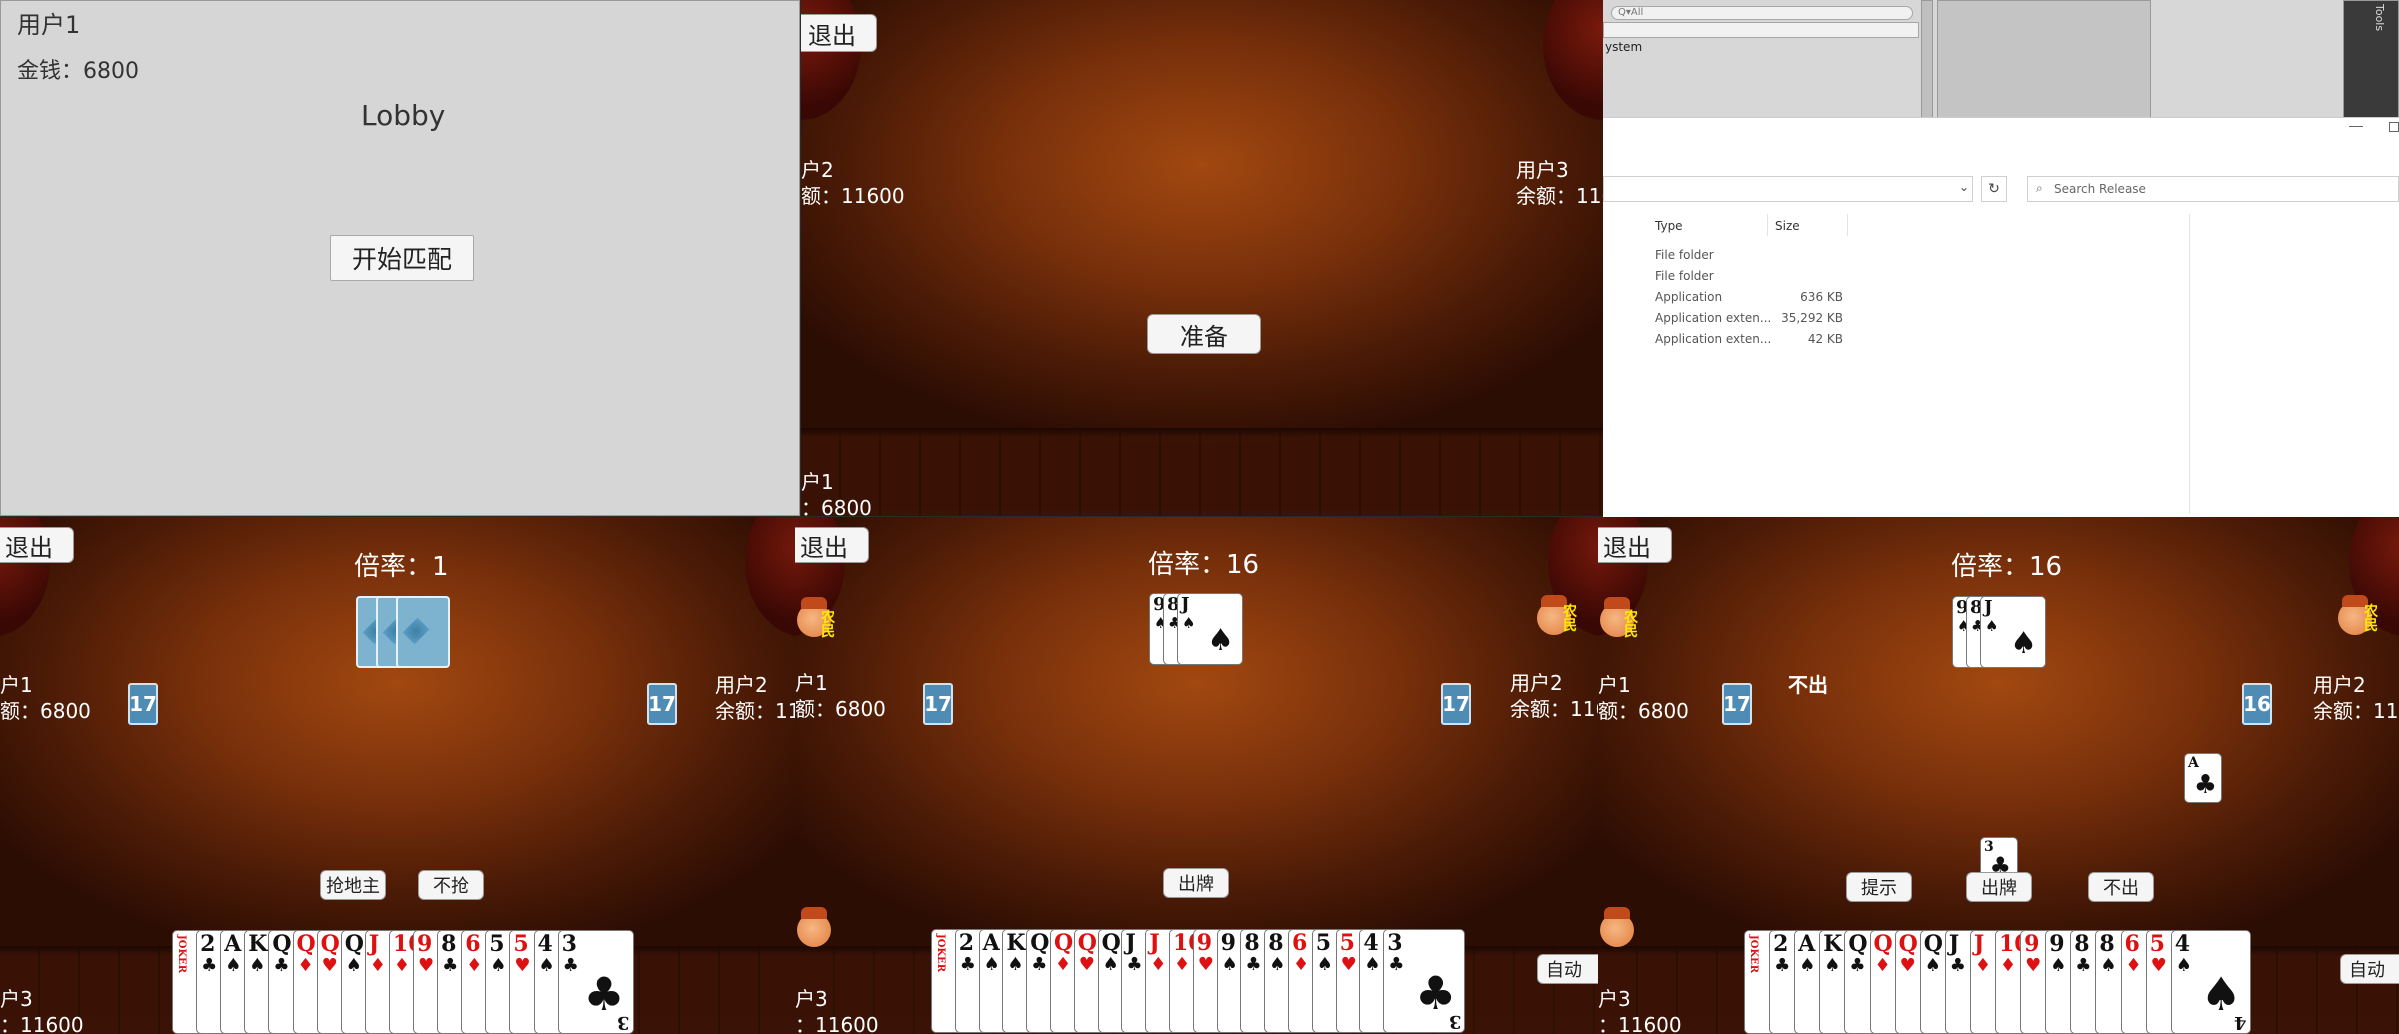 This screenshot has height=1034, width=2399. Describe the element at coordinates (1762, 13) in the screenshot. I see `editor-search-input: Q▾All` at that location.